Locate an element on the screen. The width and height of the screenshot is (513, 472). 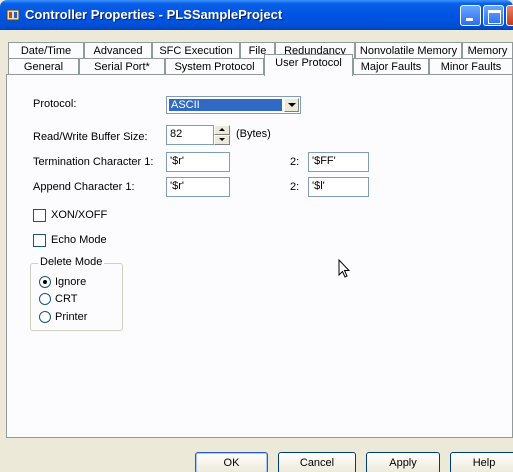
termination-char1-input: '$r' is located at coordinates (198, 162).